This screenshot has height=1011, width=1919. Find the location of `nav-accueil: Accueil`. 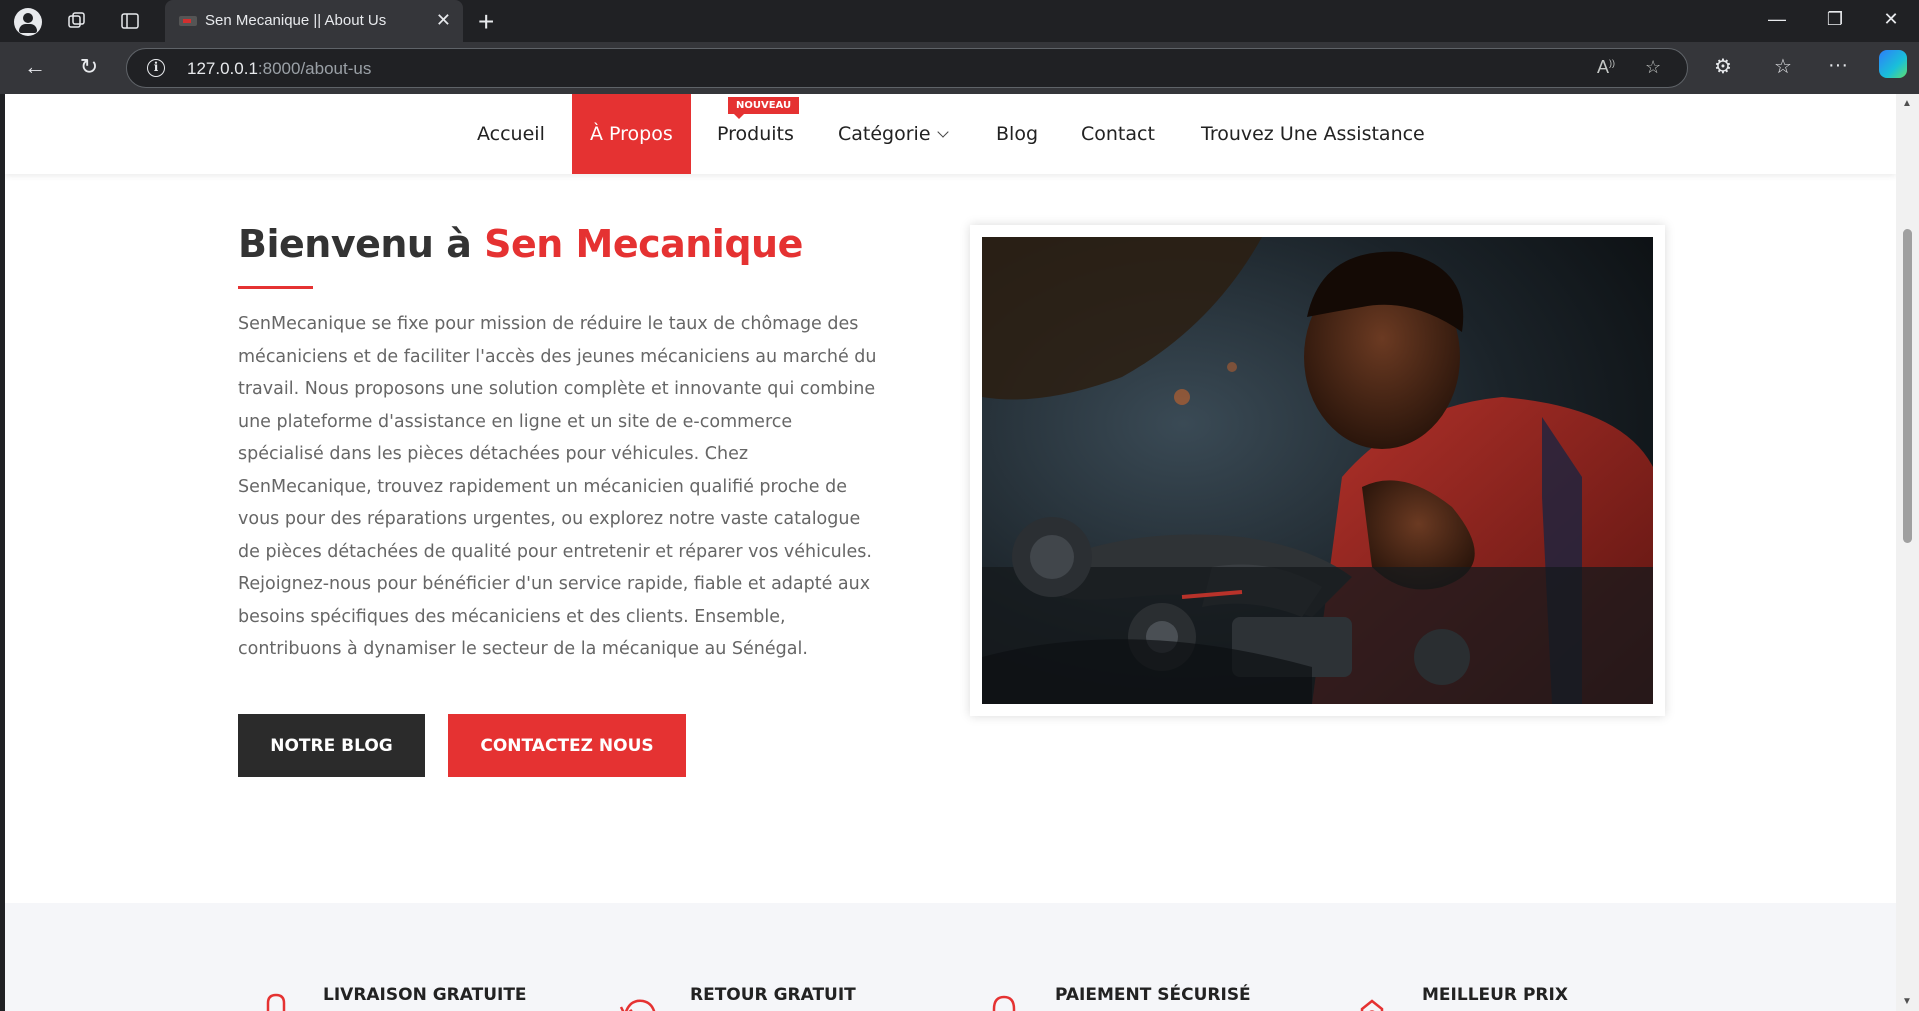

nav-accueil: Accueil is located at coordinates (511, 134).